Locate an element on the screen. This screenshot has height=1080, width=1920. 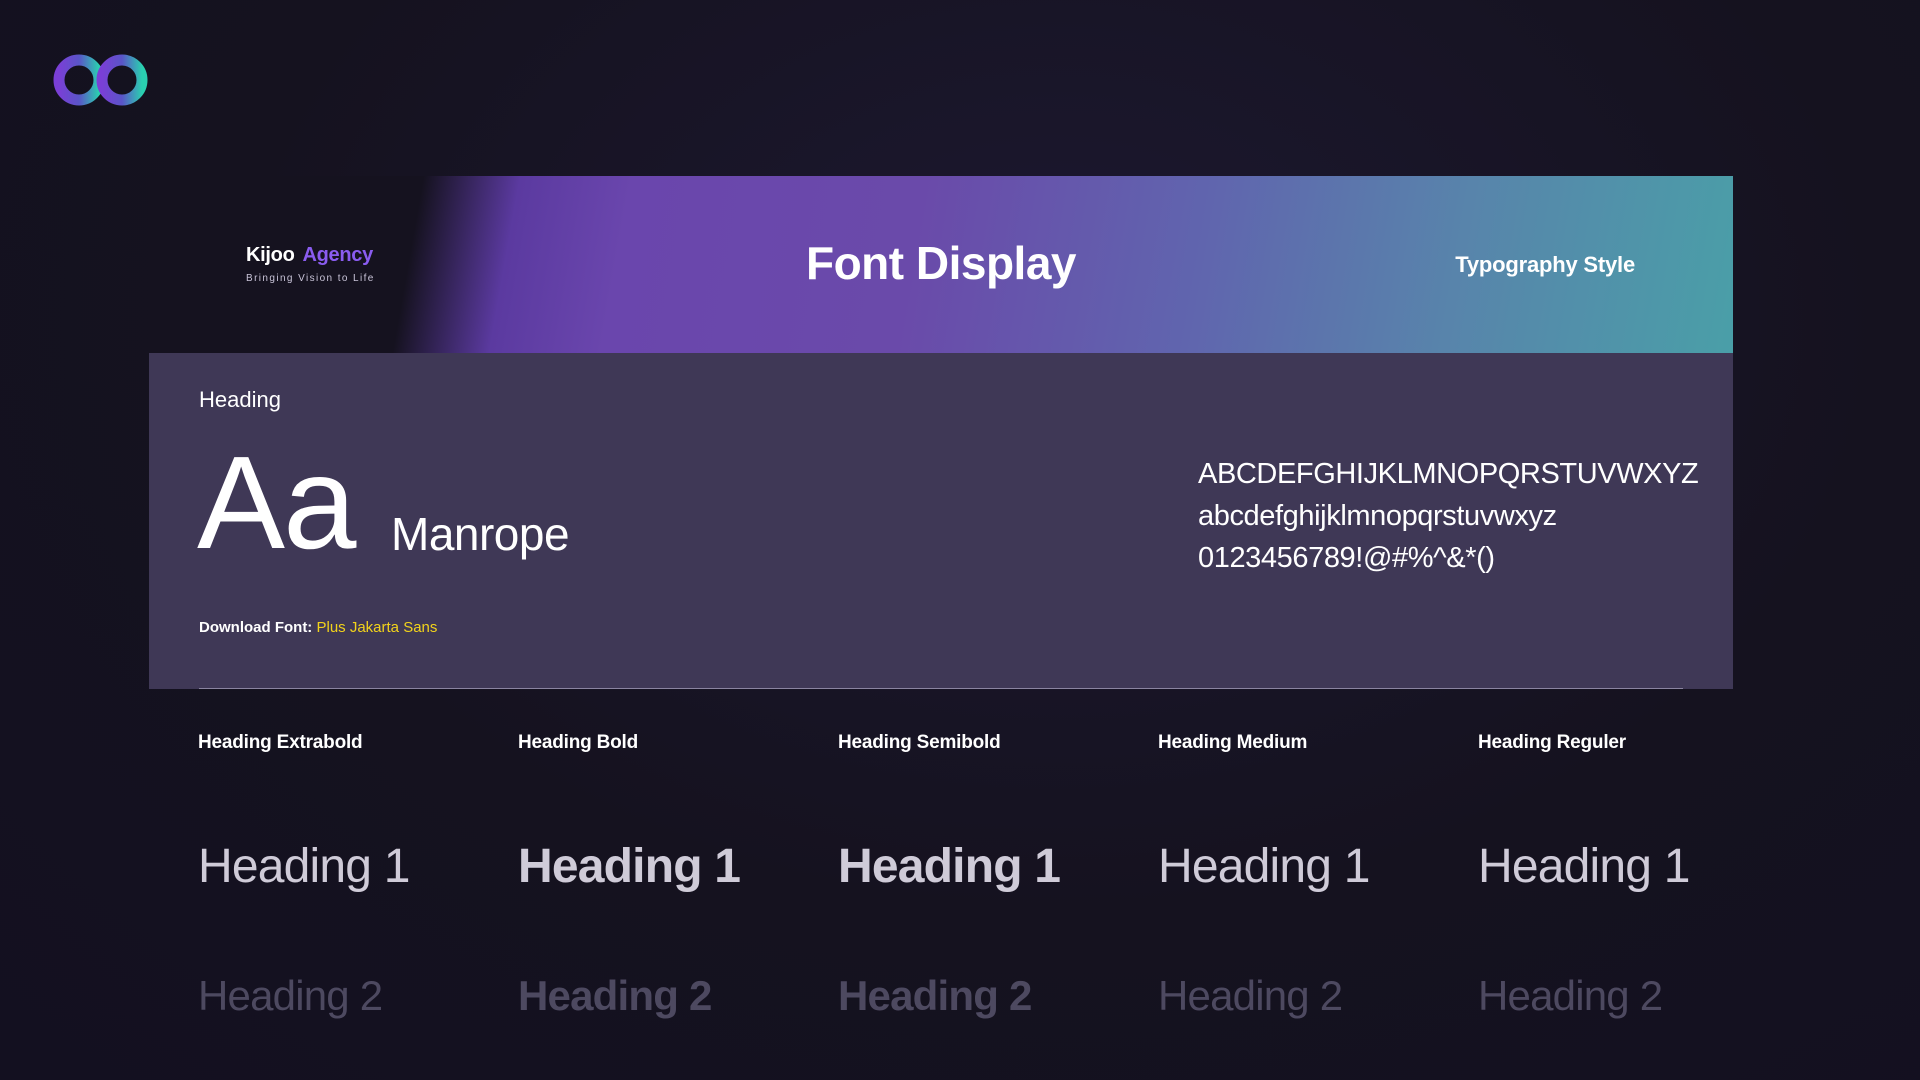
weight-label: Heading Reguler is located at coordinates (1552, 742).